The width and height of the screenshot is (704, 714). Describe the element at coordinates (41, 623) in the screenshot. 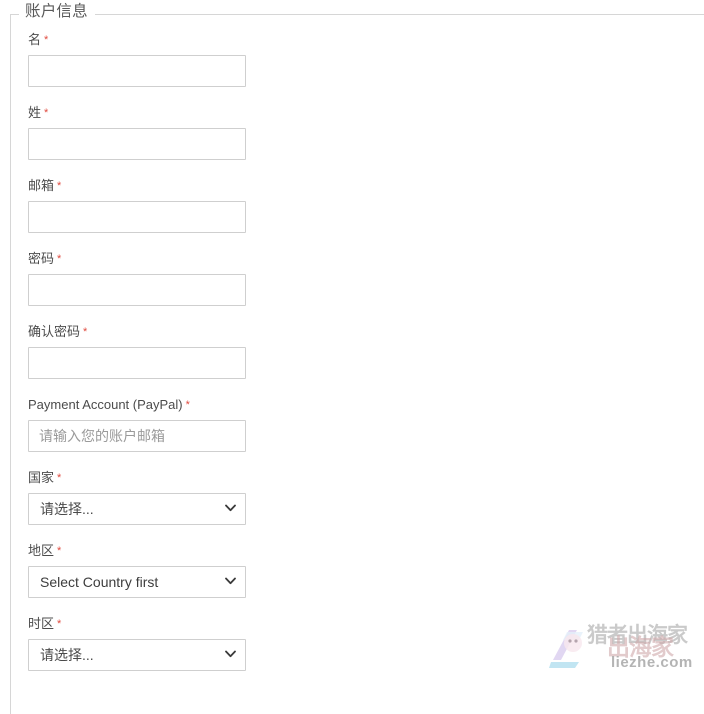

I see `label-timezone-text: 时区` at that location.